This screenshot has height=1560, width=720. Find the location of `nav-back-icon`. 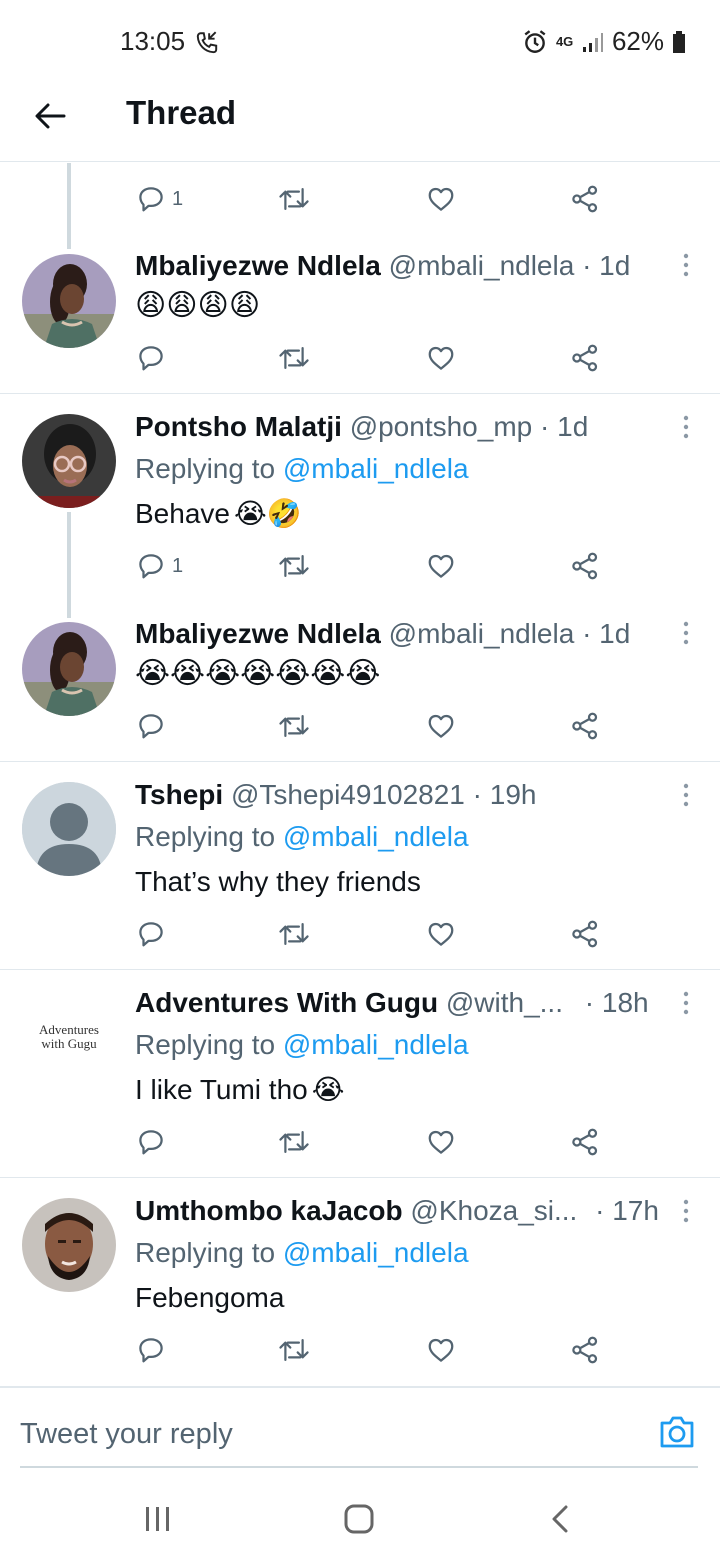

nav-back-icon is located at coordinates (560, 1519).